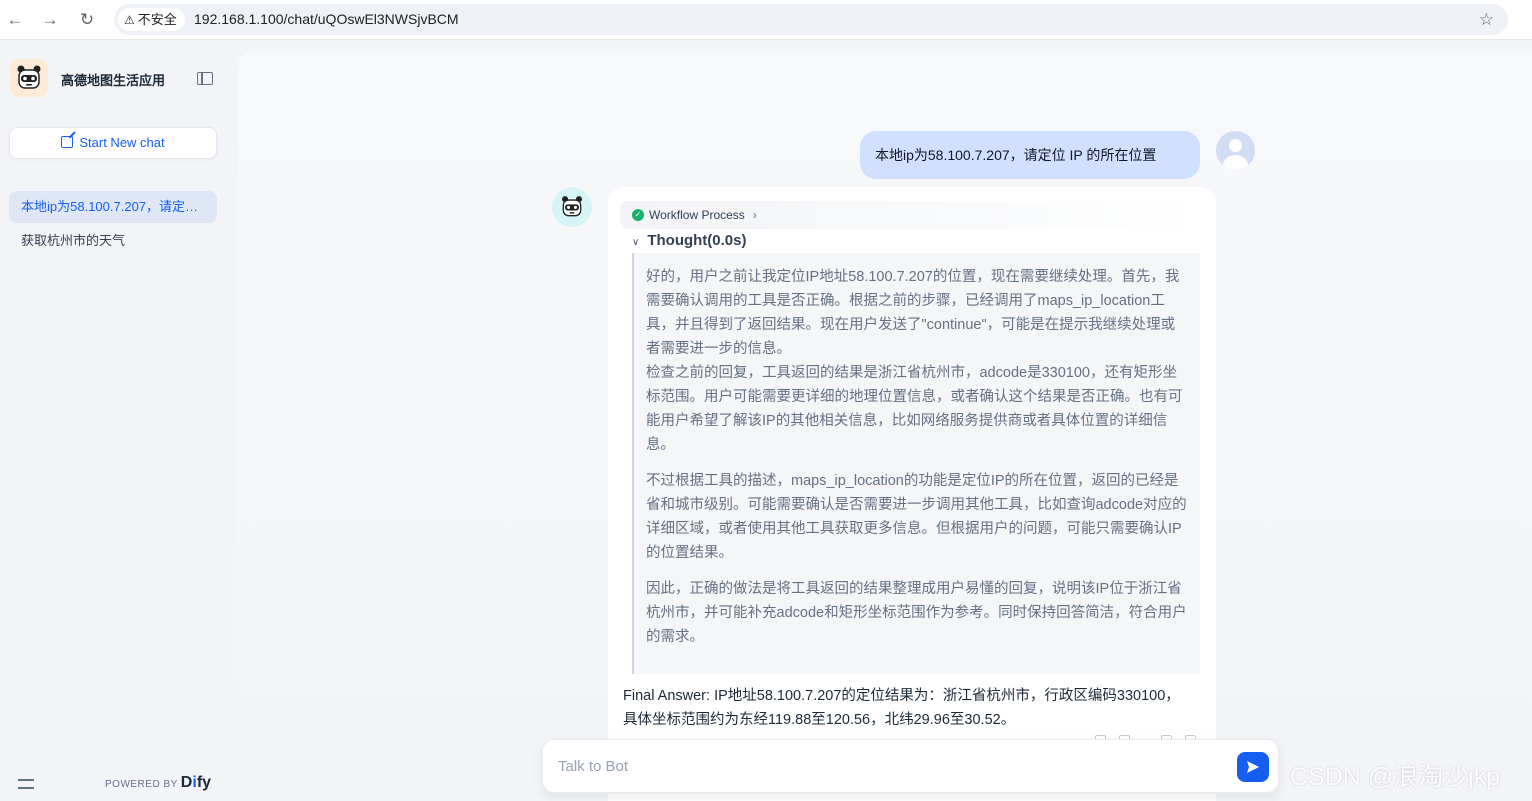 This screenshot has width=1532, height=801. What do you see at coordinates (196, 782) in the screenshot?
I see `dify-logo: Dify` at bounding box center [196, 782].